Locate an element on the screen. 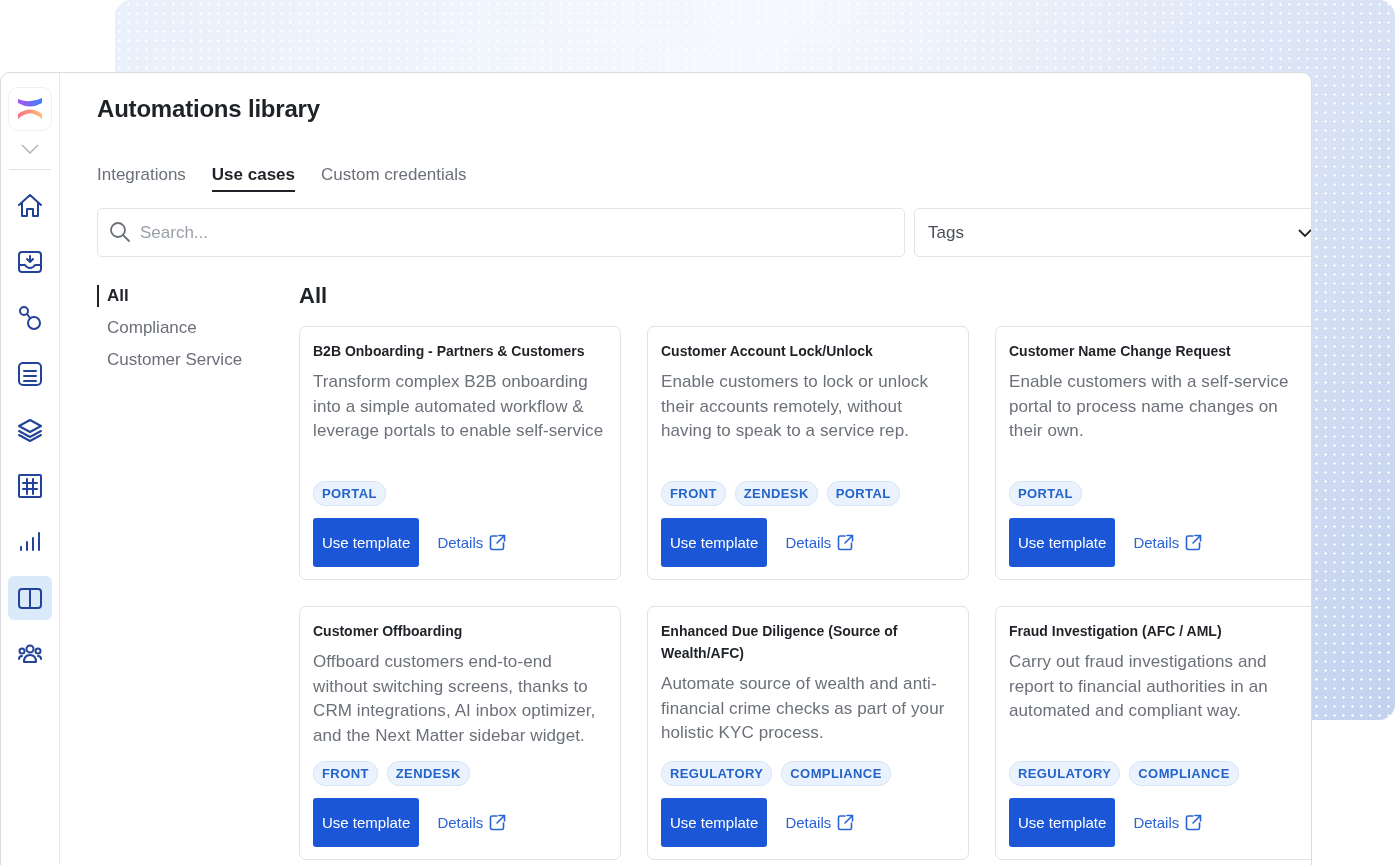 Image resolution: width=1395 pixels, height=865 pixels. tab: Use cases is located at coordinates (253, 178).